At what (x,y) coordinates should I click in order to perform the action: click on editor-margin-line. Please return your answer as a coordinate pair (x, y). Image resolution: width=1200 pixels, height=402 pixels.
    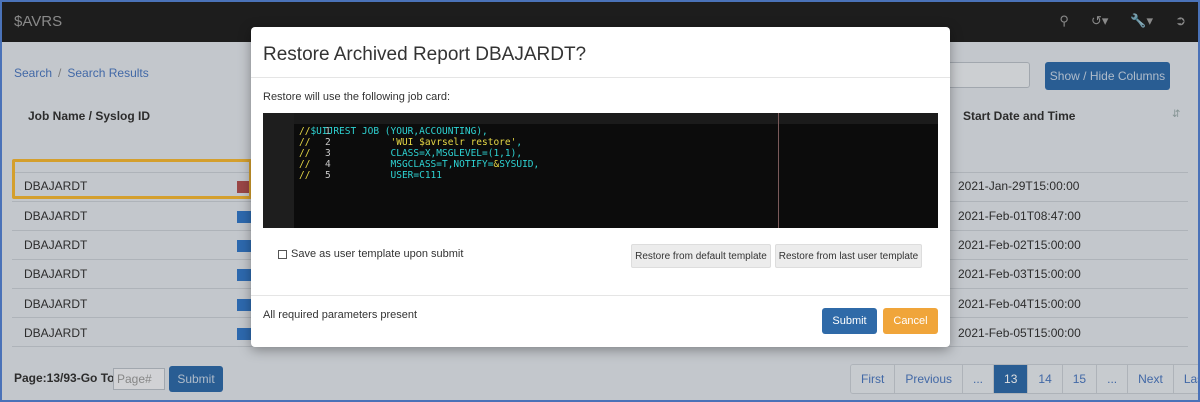
    Looking at the image, I should click on (778, 170).